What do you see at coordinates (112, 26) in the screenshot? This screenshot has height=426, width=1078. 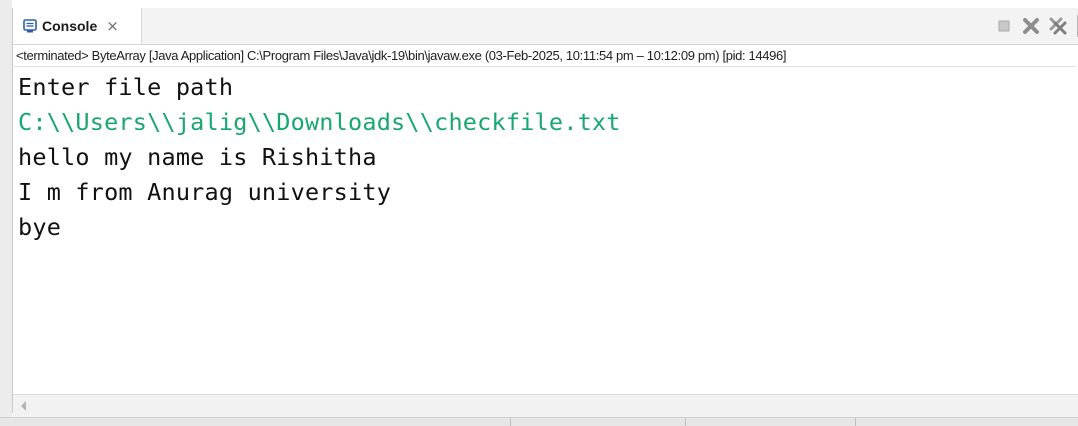 I see `close-icon: ×` at bounding box center [112, 26].